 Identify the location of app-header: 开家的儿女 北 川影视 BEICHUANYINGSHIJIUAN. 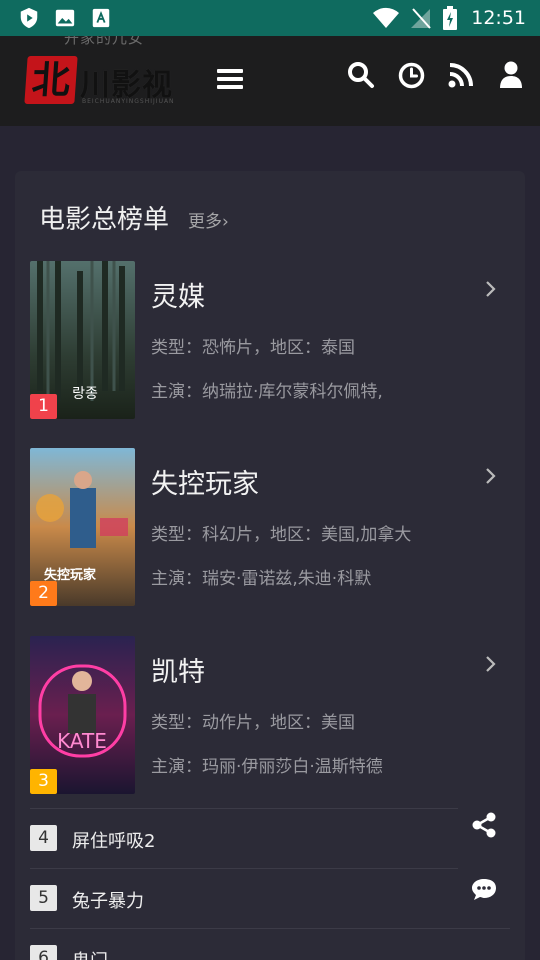
(270, 81).